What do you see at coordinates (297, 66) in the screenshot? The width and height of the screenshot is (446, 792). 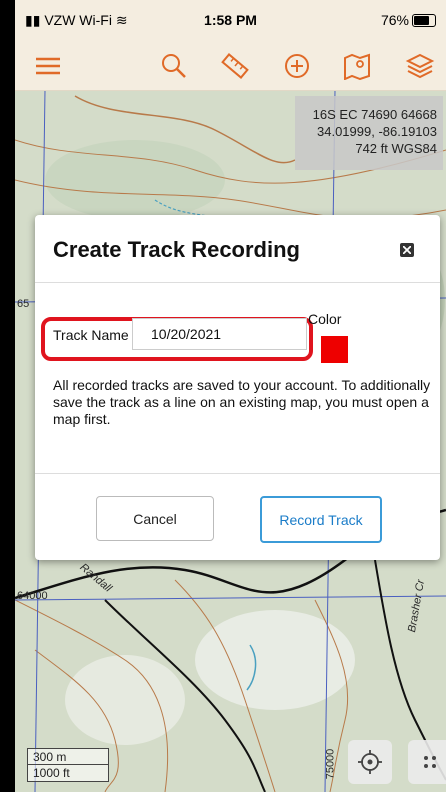 I see `add-icon` at bounding box center [297, 66].